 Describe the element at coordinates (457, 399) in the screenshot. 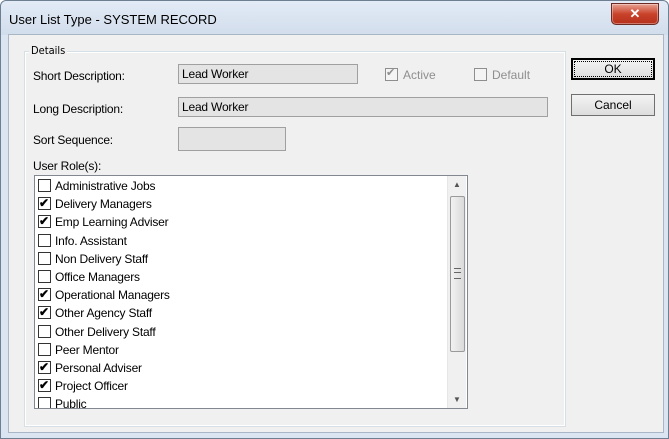

I see `scroll-down-arrow-icon: ▼` at that location.